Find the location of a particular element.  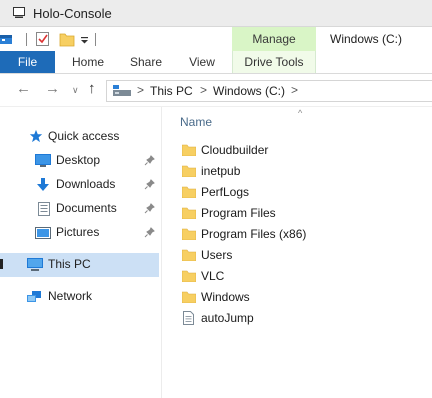

tab-share: Share is located at coordinates (146, 62).